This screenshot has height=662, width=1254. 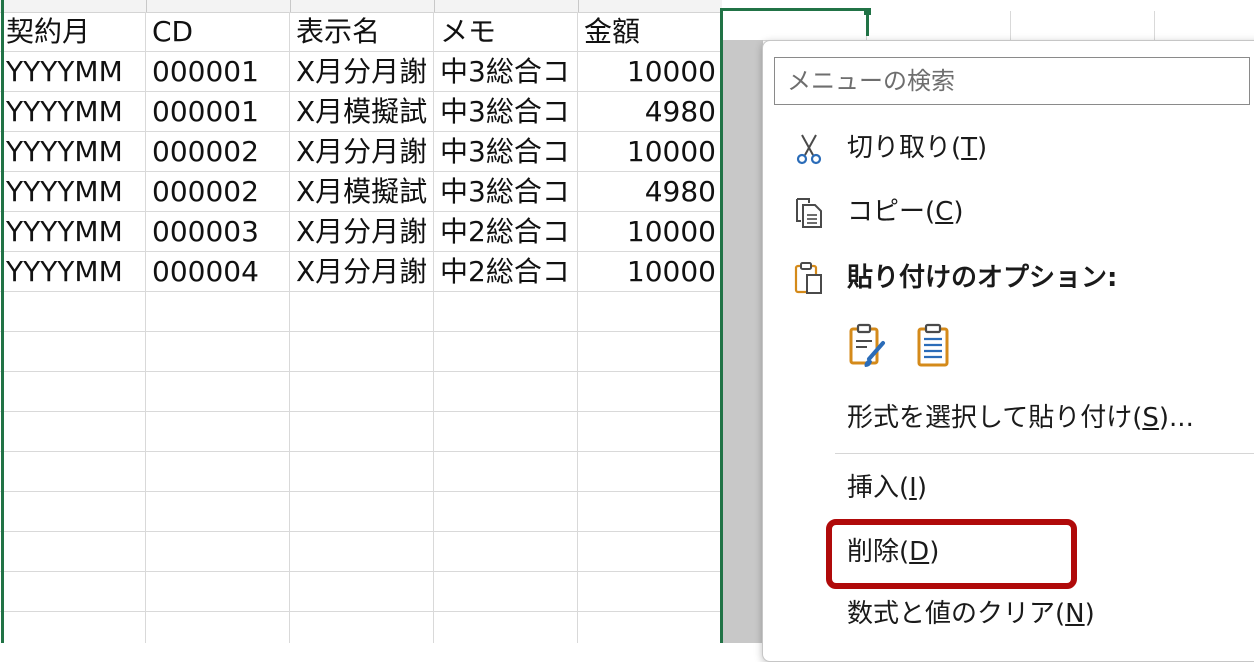 What do you see at coordinates (218, 232) in the screenshot?
I see `table-cell: 000003` at bounding box center [218, 232].